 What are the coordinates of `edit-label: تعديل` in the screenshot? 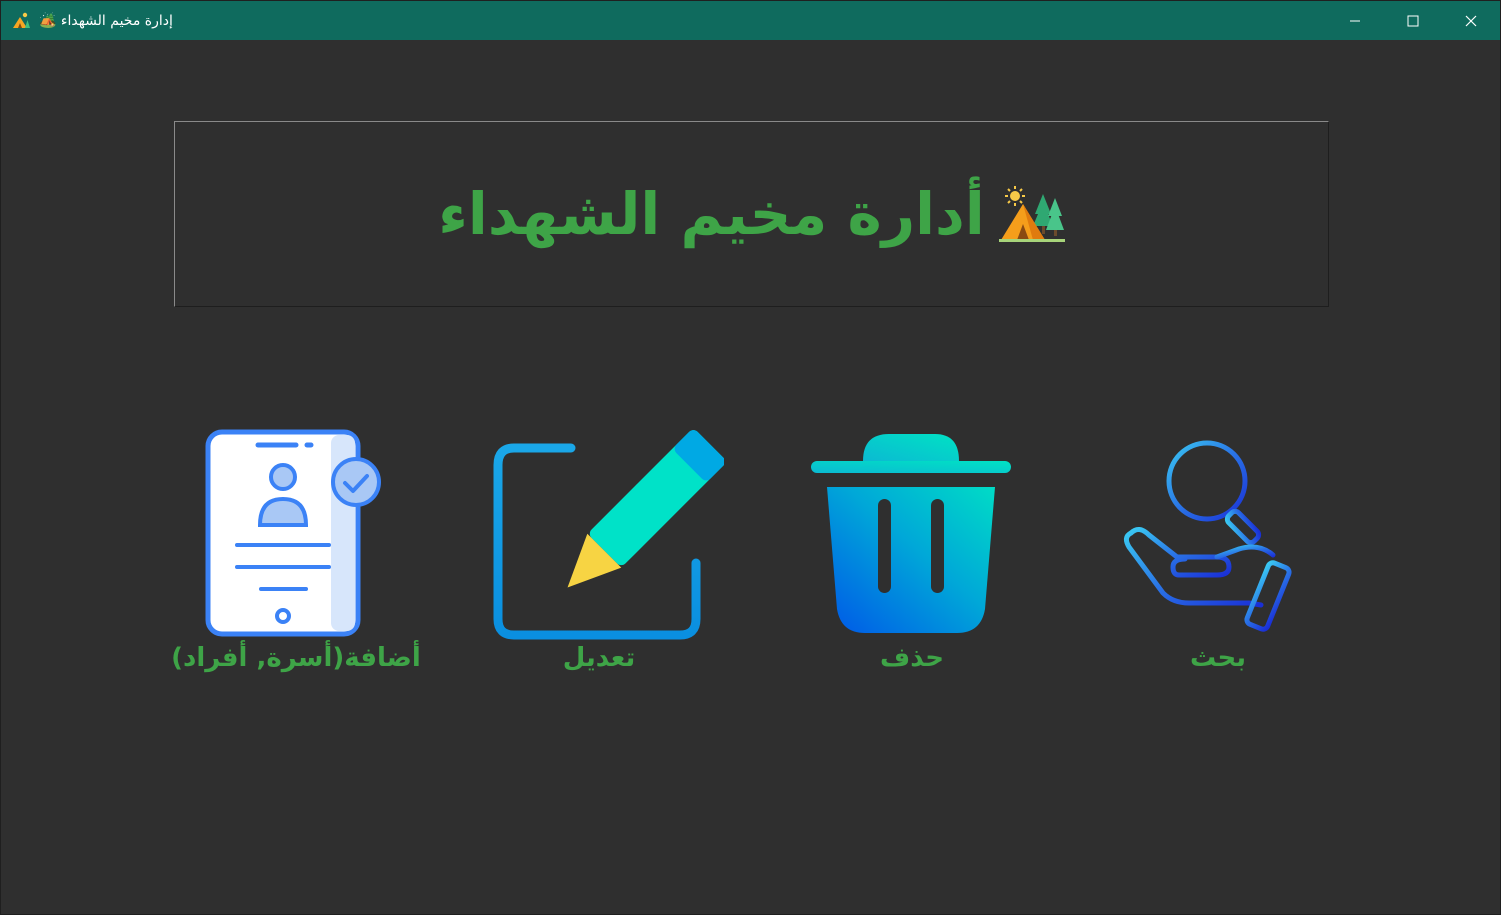 It's located at (599, 658).